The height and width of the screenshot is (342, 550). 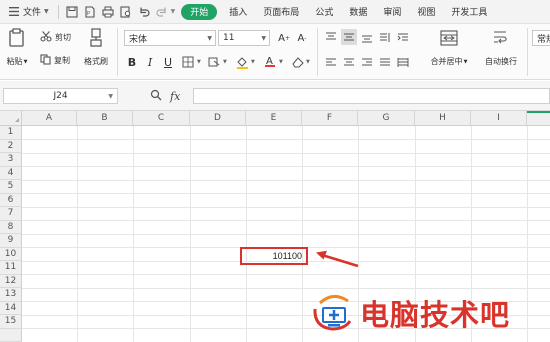 I want to click on zoom-search-icon, so click(x=156, y=96).